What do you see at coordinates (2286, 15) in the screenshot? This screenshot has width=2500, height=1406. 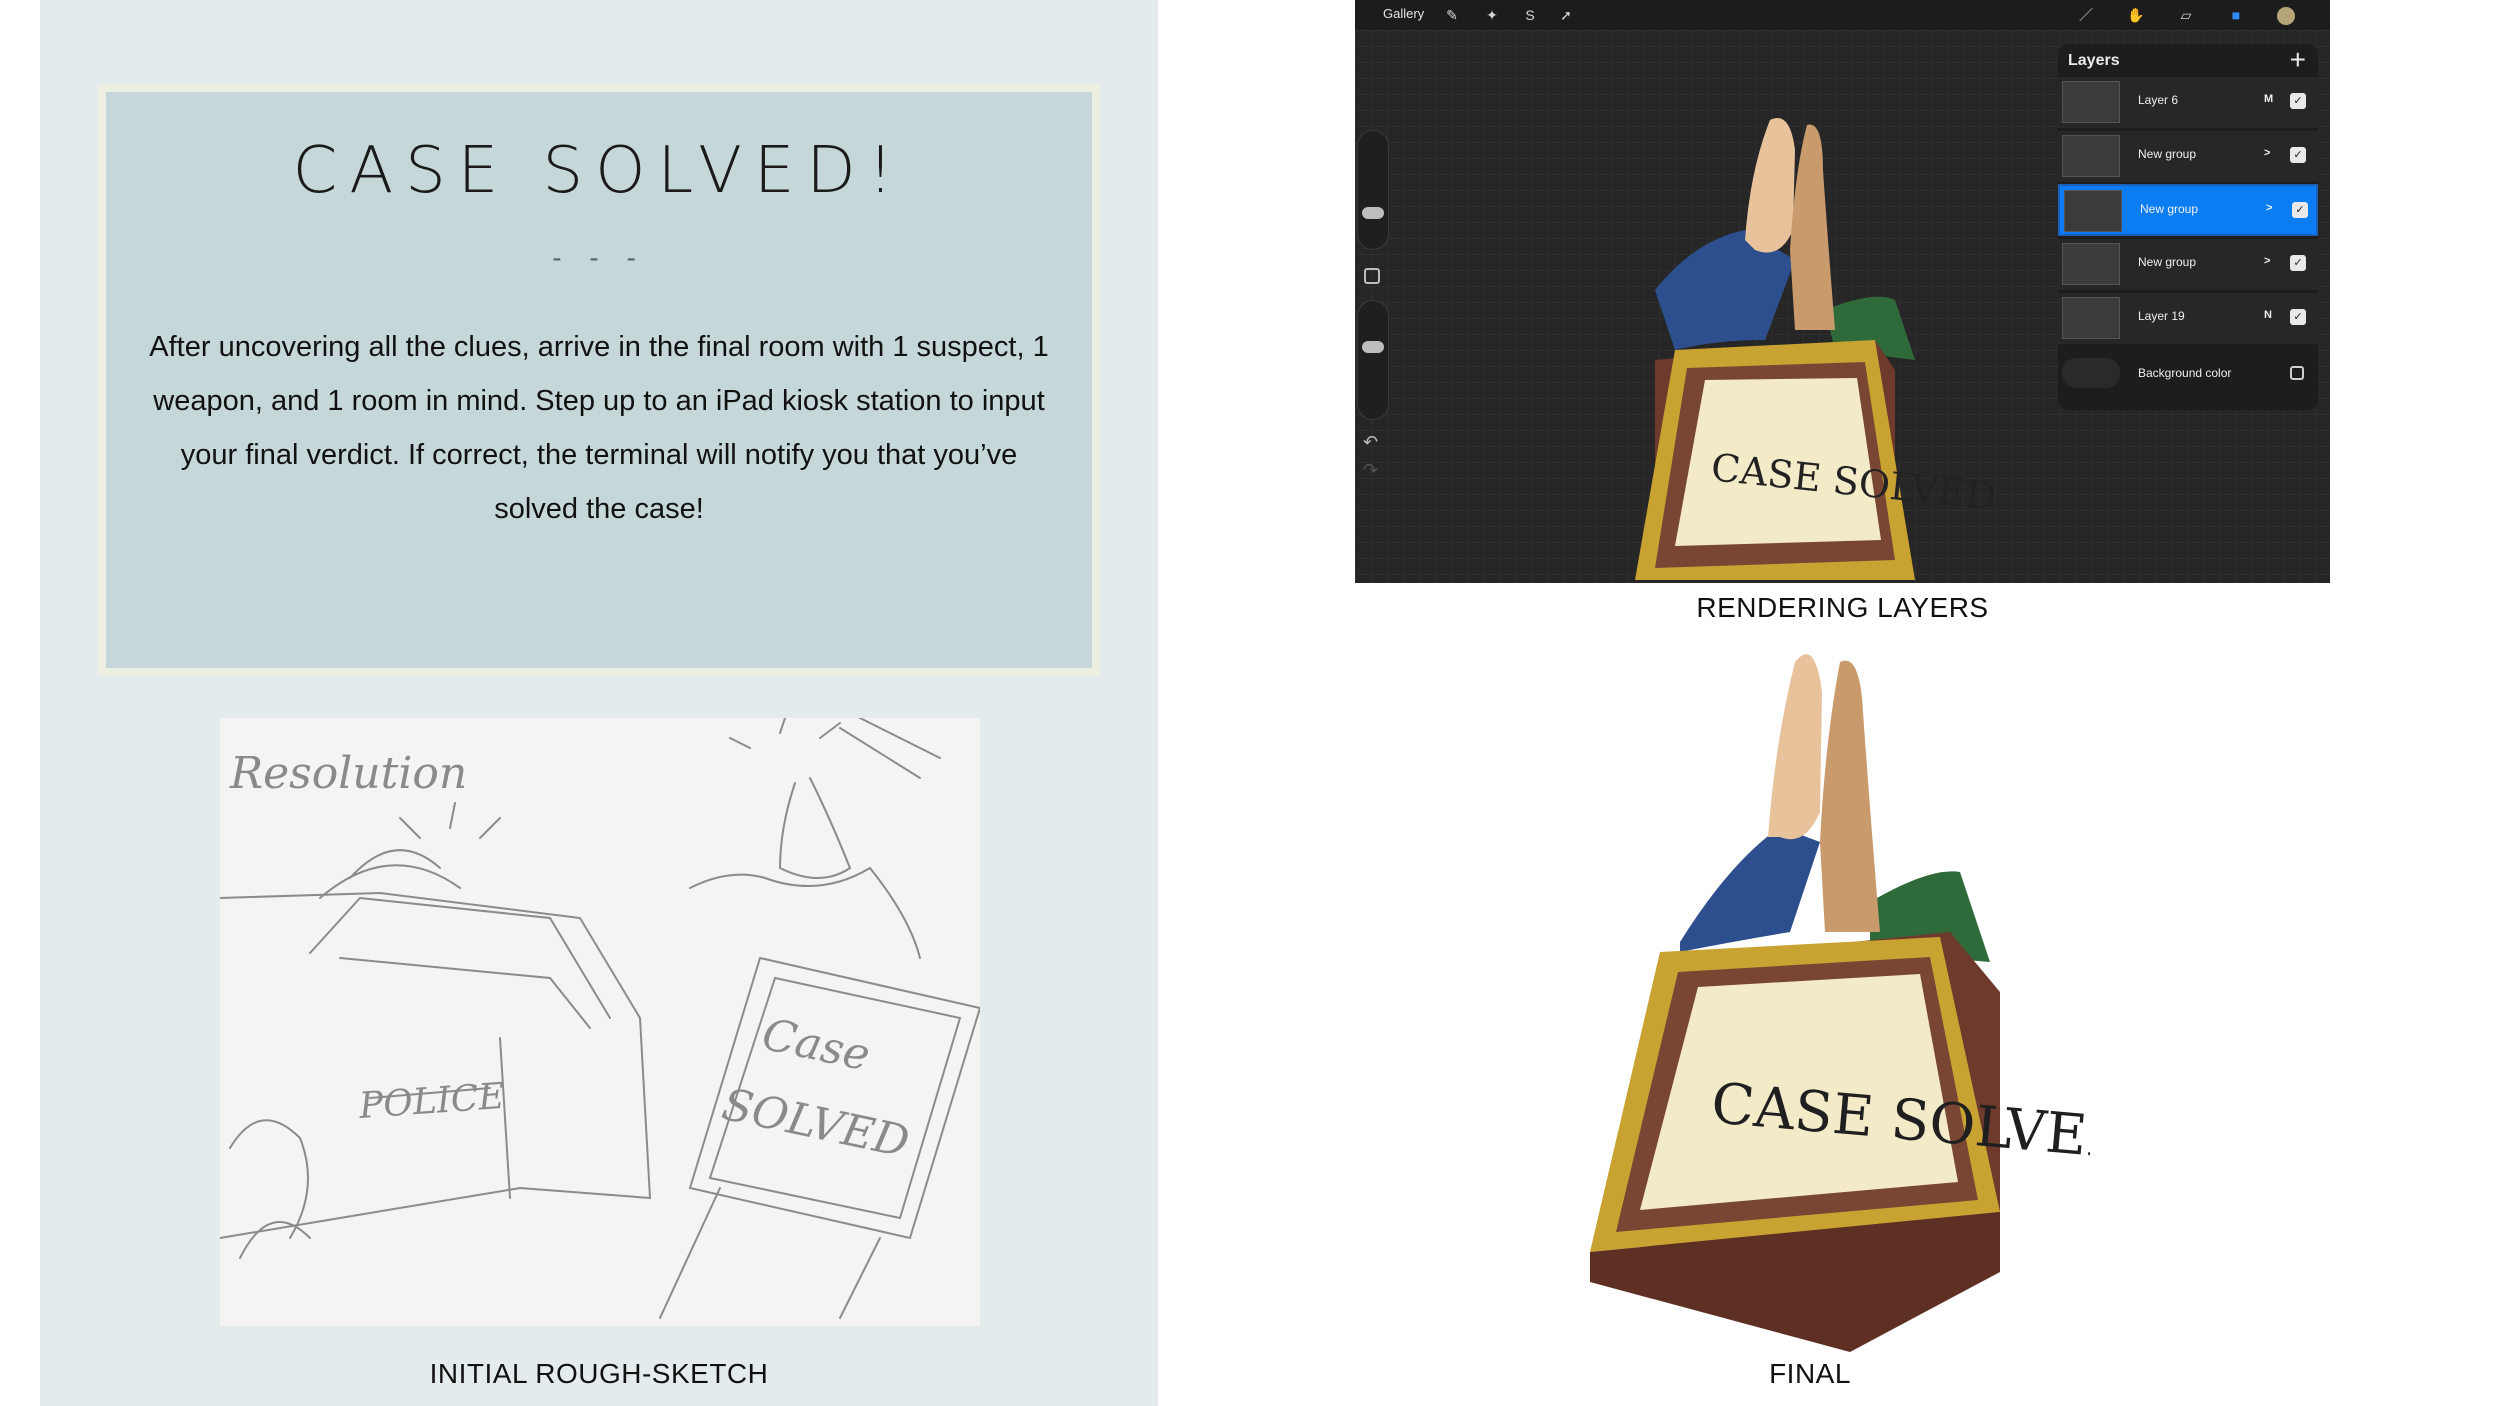 I see `color-swatch-icon` at bounding box center [2286, 15].